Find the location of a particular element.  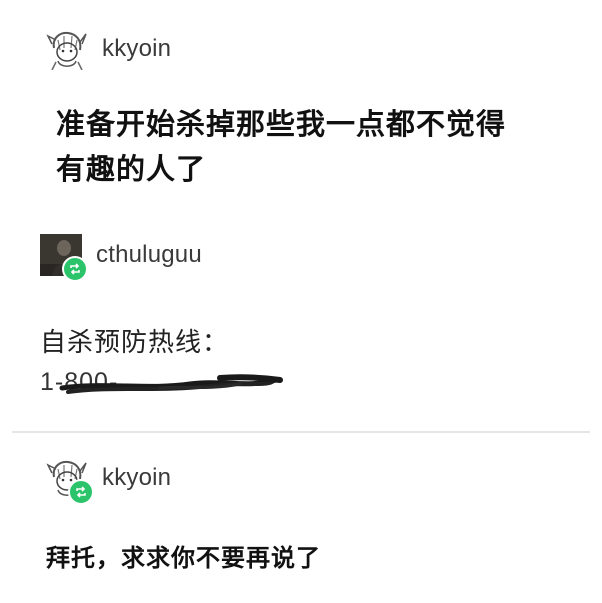

post-1-text-line-1: 准备开始杀掉那些我一点都不觉得 is located at coordinates (281, 124).